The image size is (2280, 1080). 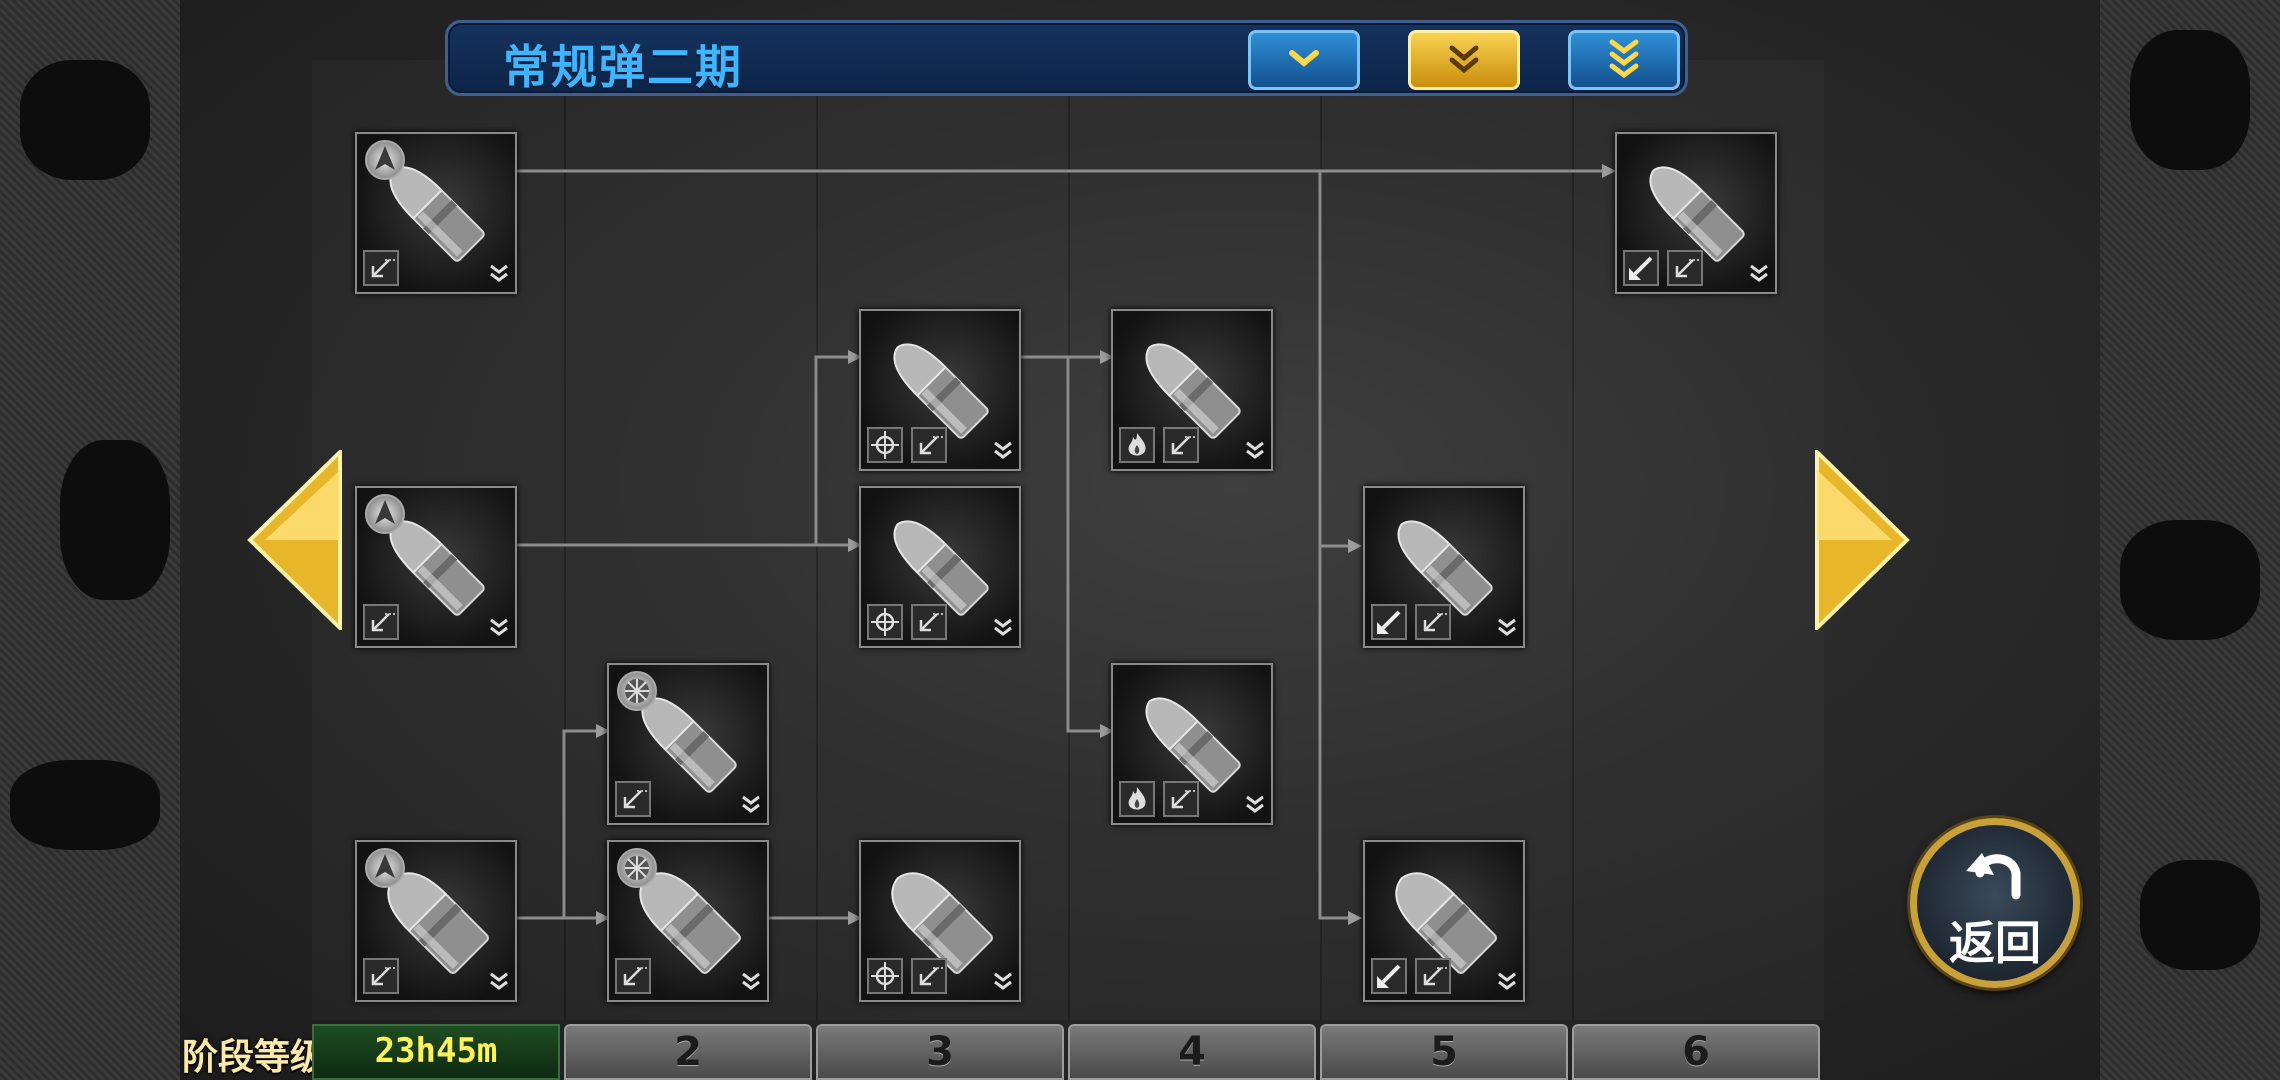 What do you see at coordinates (436, 921) in the screenshot?
I see `ammo-node-n3` at bounding box center [436, 921].